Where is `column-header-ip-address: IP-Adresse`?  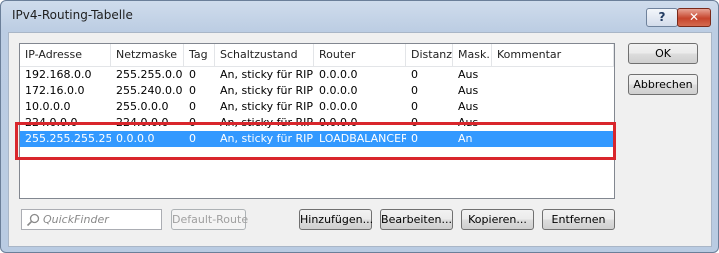 column-header-ip-address: IP-Adresse is located at coordinates (65, 55).